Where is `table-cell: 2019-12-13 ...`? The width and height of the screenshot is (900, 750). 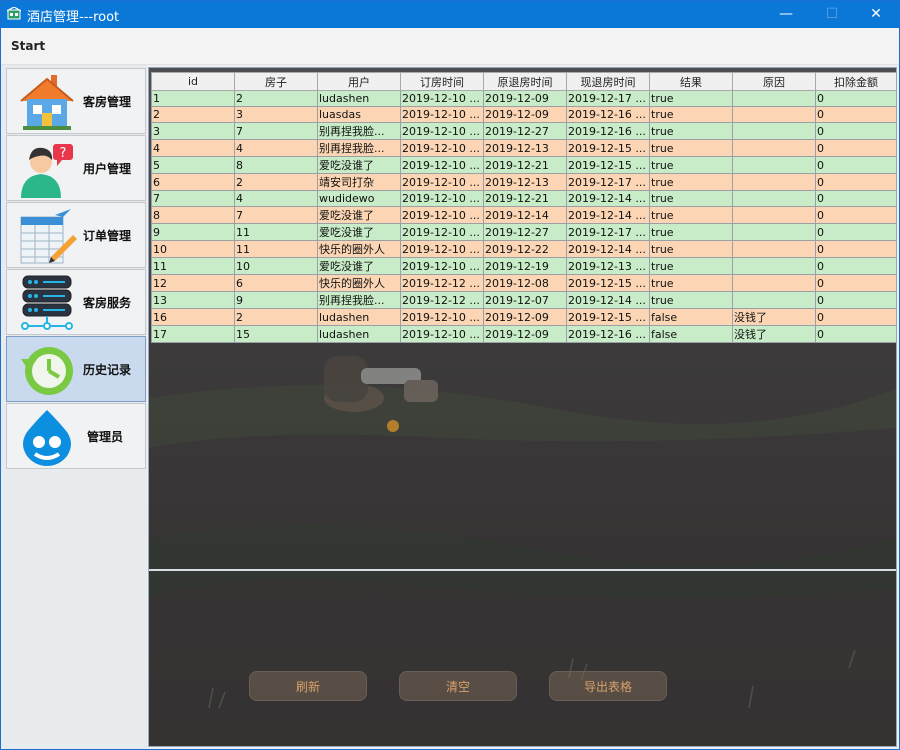 table-cell: 2019-12-13 ... is located at coordinates (608, 266).